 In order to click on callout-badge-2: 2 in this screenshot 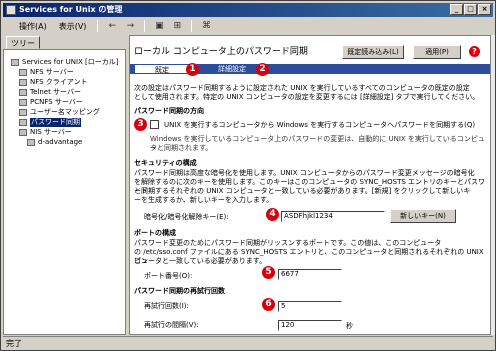, I will do `click(262, 69)`.